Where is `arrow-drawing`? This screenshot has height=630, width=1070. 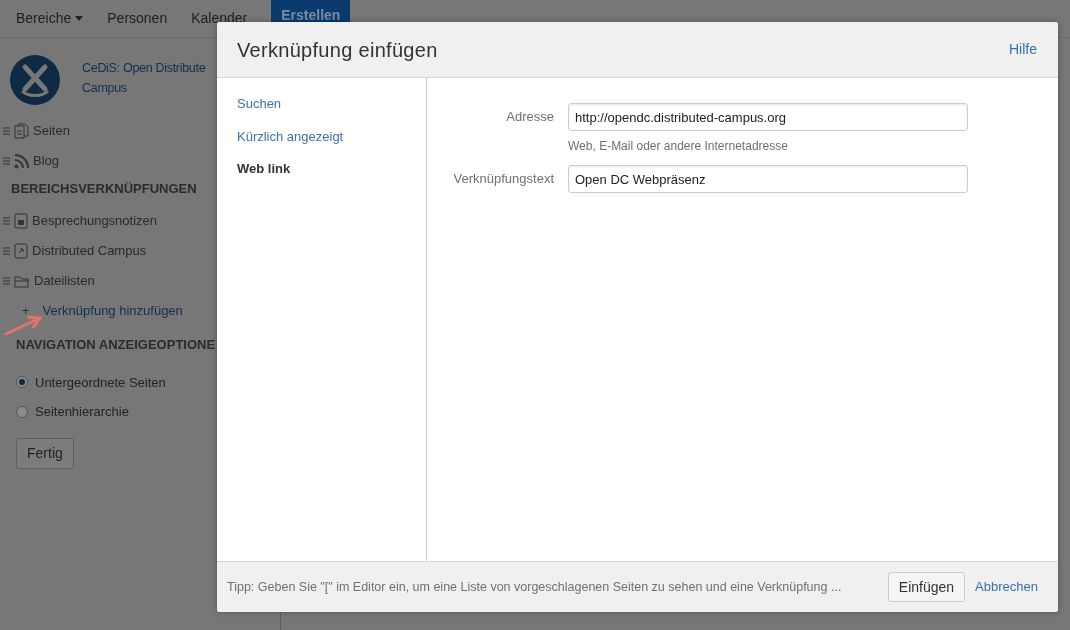
arrow-drawing is located at coordinates (23, 325).